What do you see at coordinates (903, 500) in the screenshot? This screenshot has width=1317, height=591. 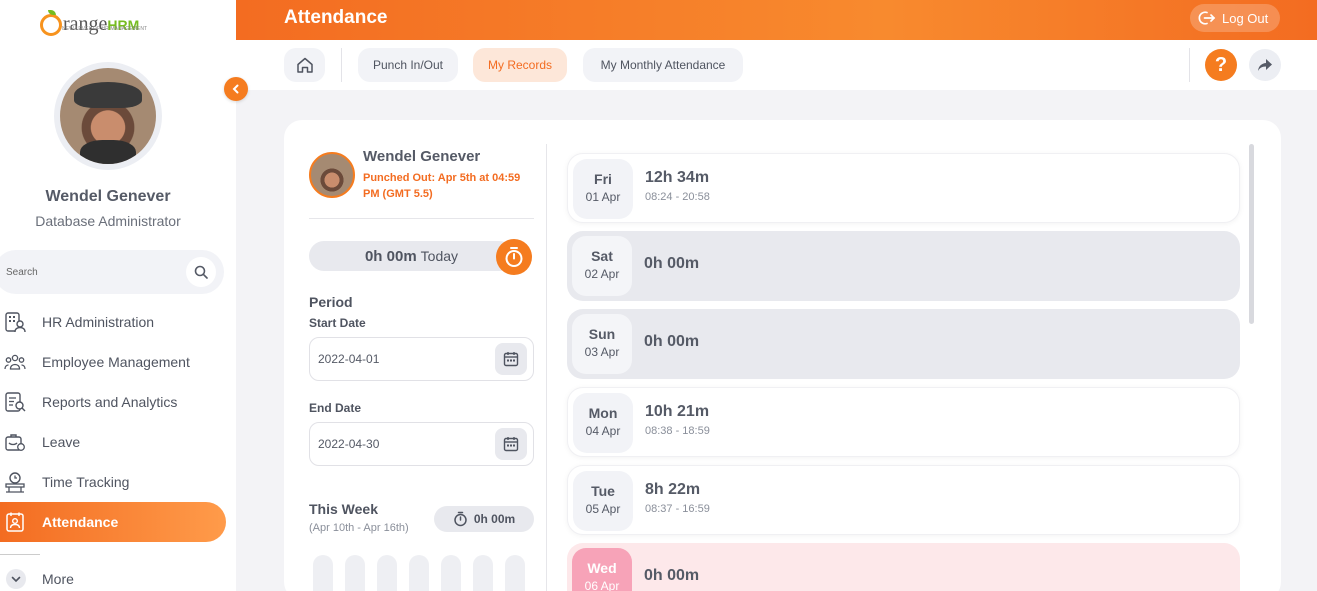 I see `list-item: Tue 05 Apr 8h 22m 08:37 - 16:59` at bounding box center [903, 500].